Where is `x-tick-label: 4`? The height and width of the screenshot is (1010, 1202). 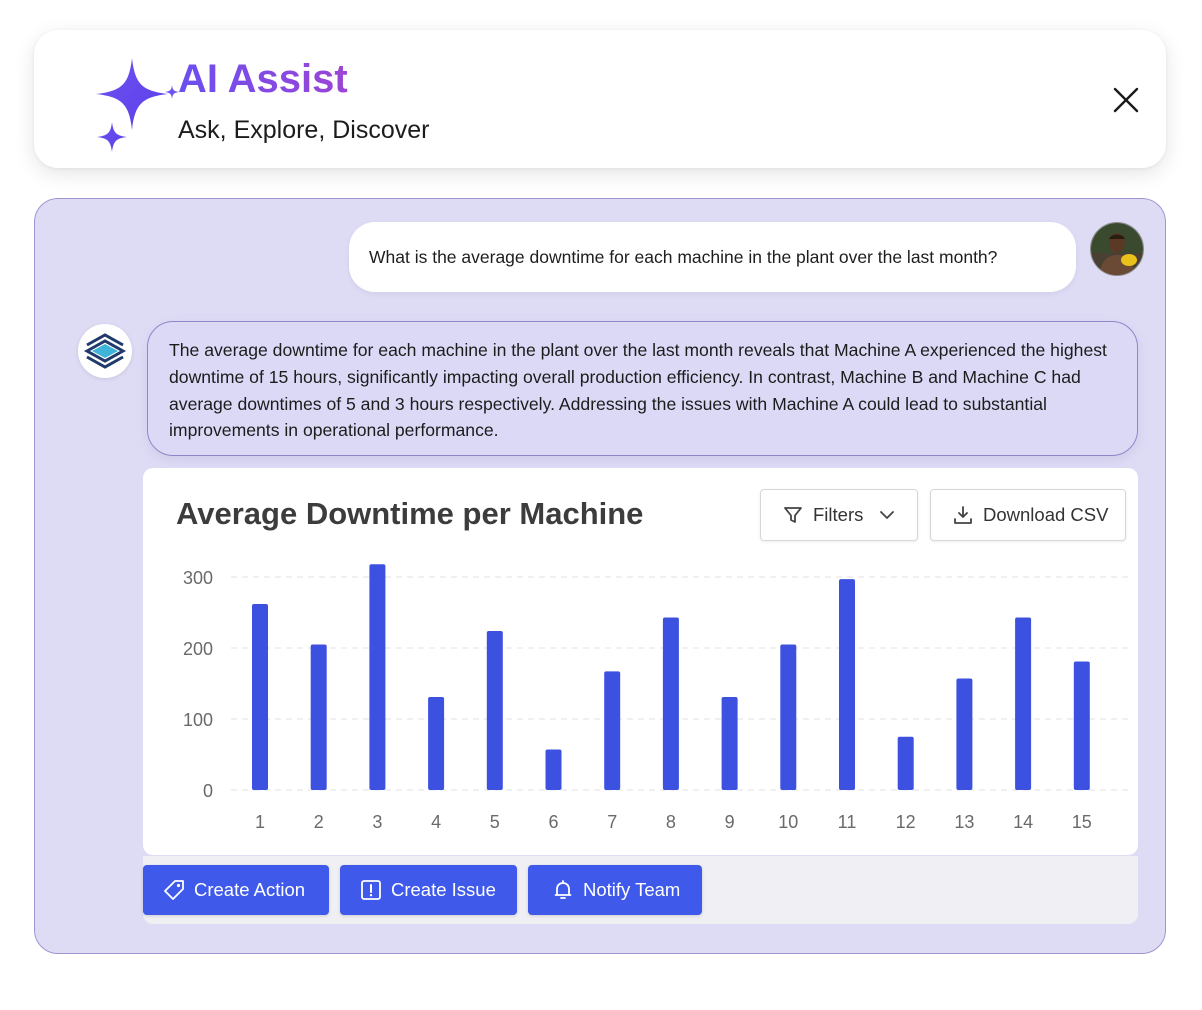 x-tick-label: 4 is located at coordinates (436, 822).